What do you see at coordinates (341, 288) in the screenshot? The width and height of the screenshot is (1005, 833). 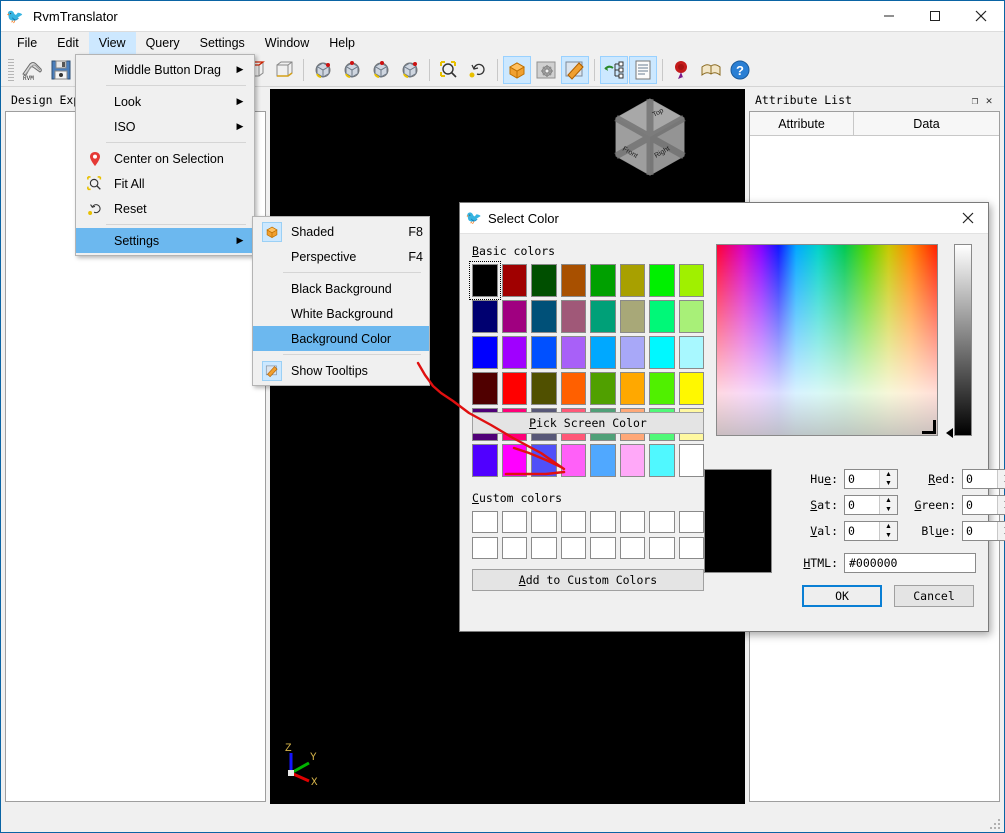 I see `submenu-item-black-background: Black Background` at bounding box center [341, 288].